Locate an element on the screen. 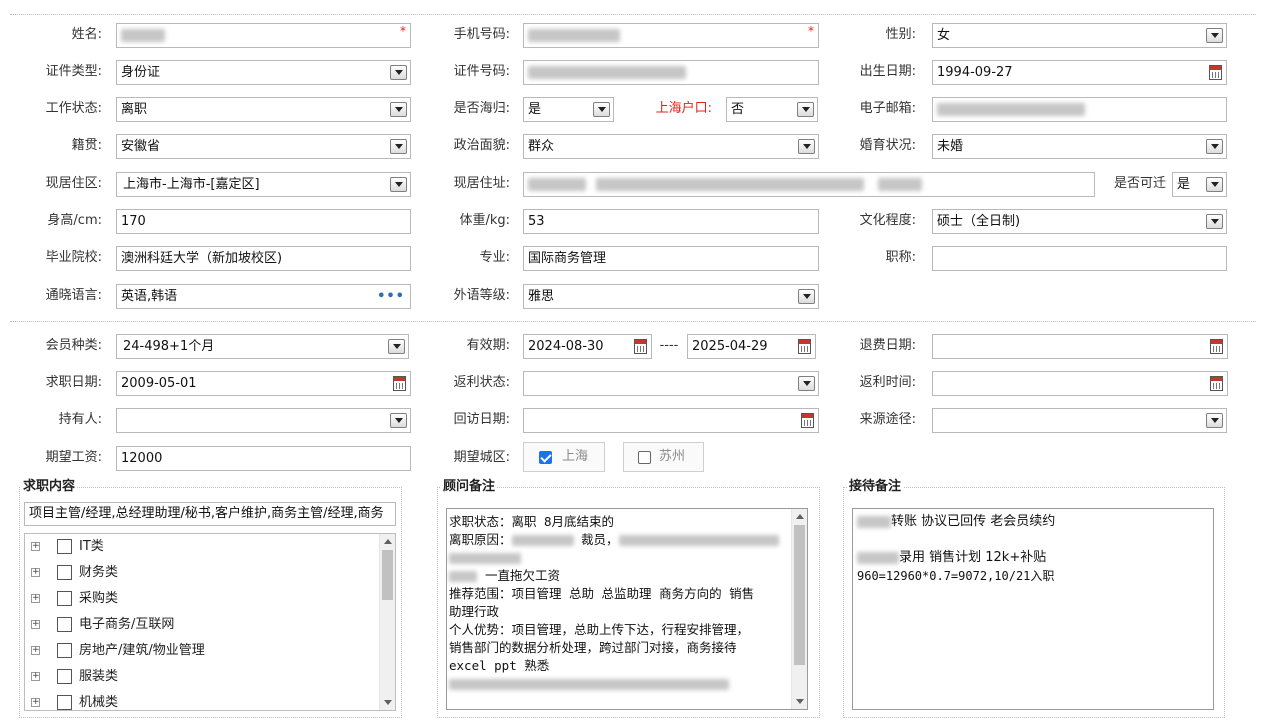  political-status-select: 群众 is located at coordinates (671, 146).